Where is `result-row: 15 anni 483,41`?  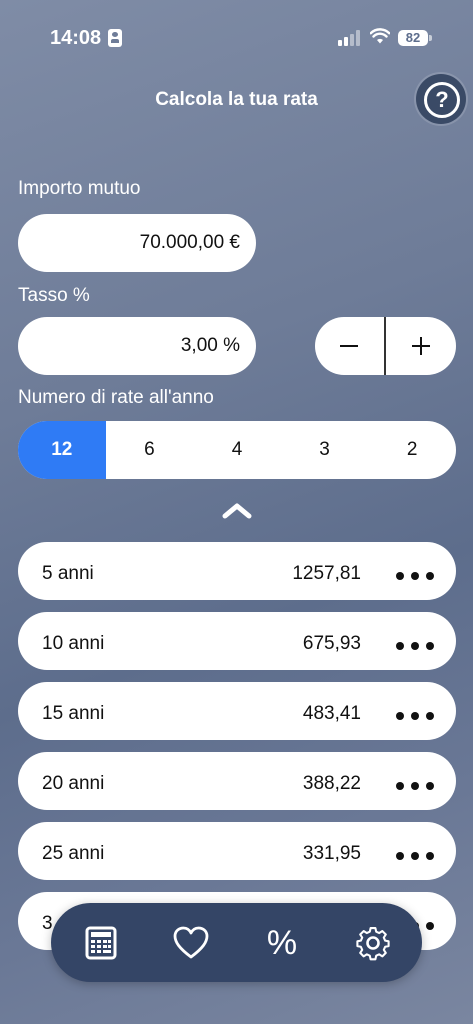 result-row: 15 anni 483,41 is located at coordinates (237, 711).